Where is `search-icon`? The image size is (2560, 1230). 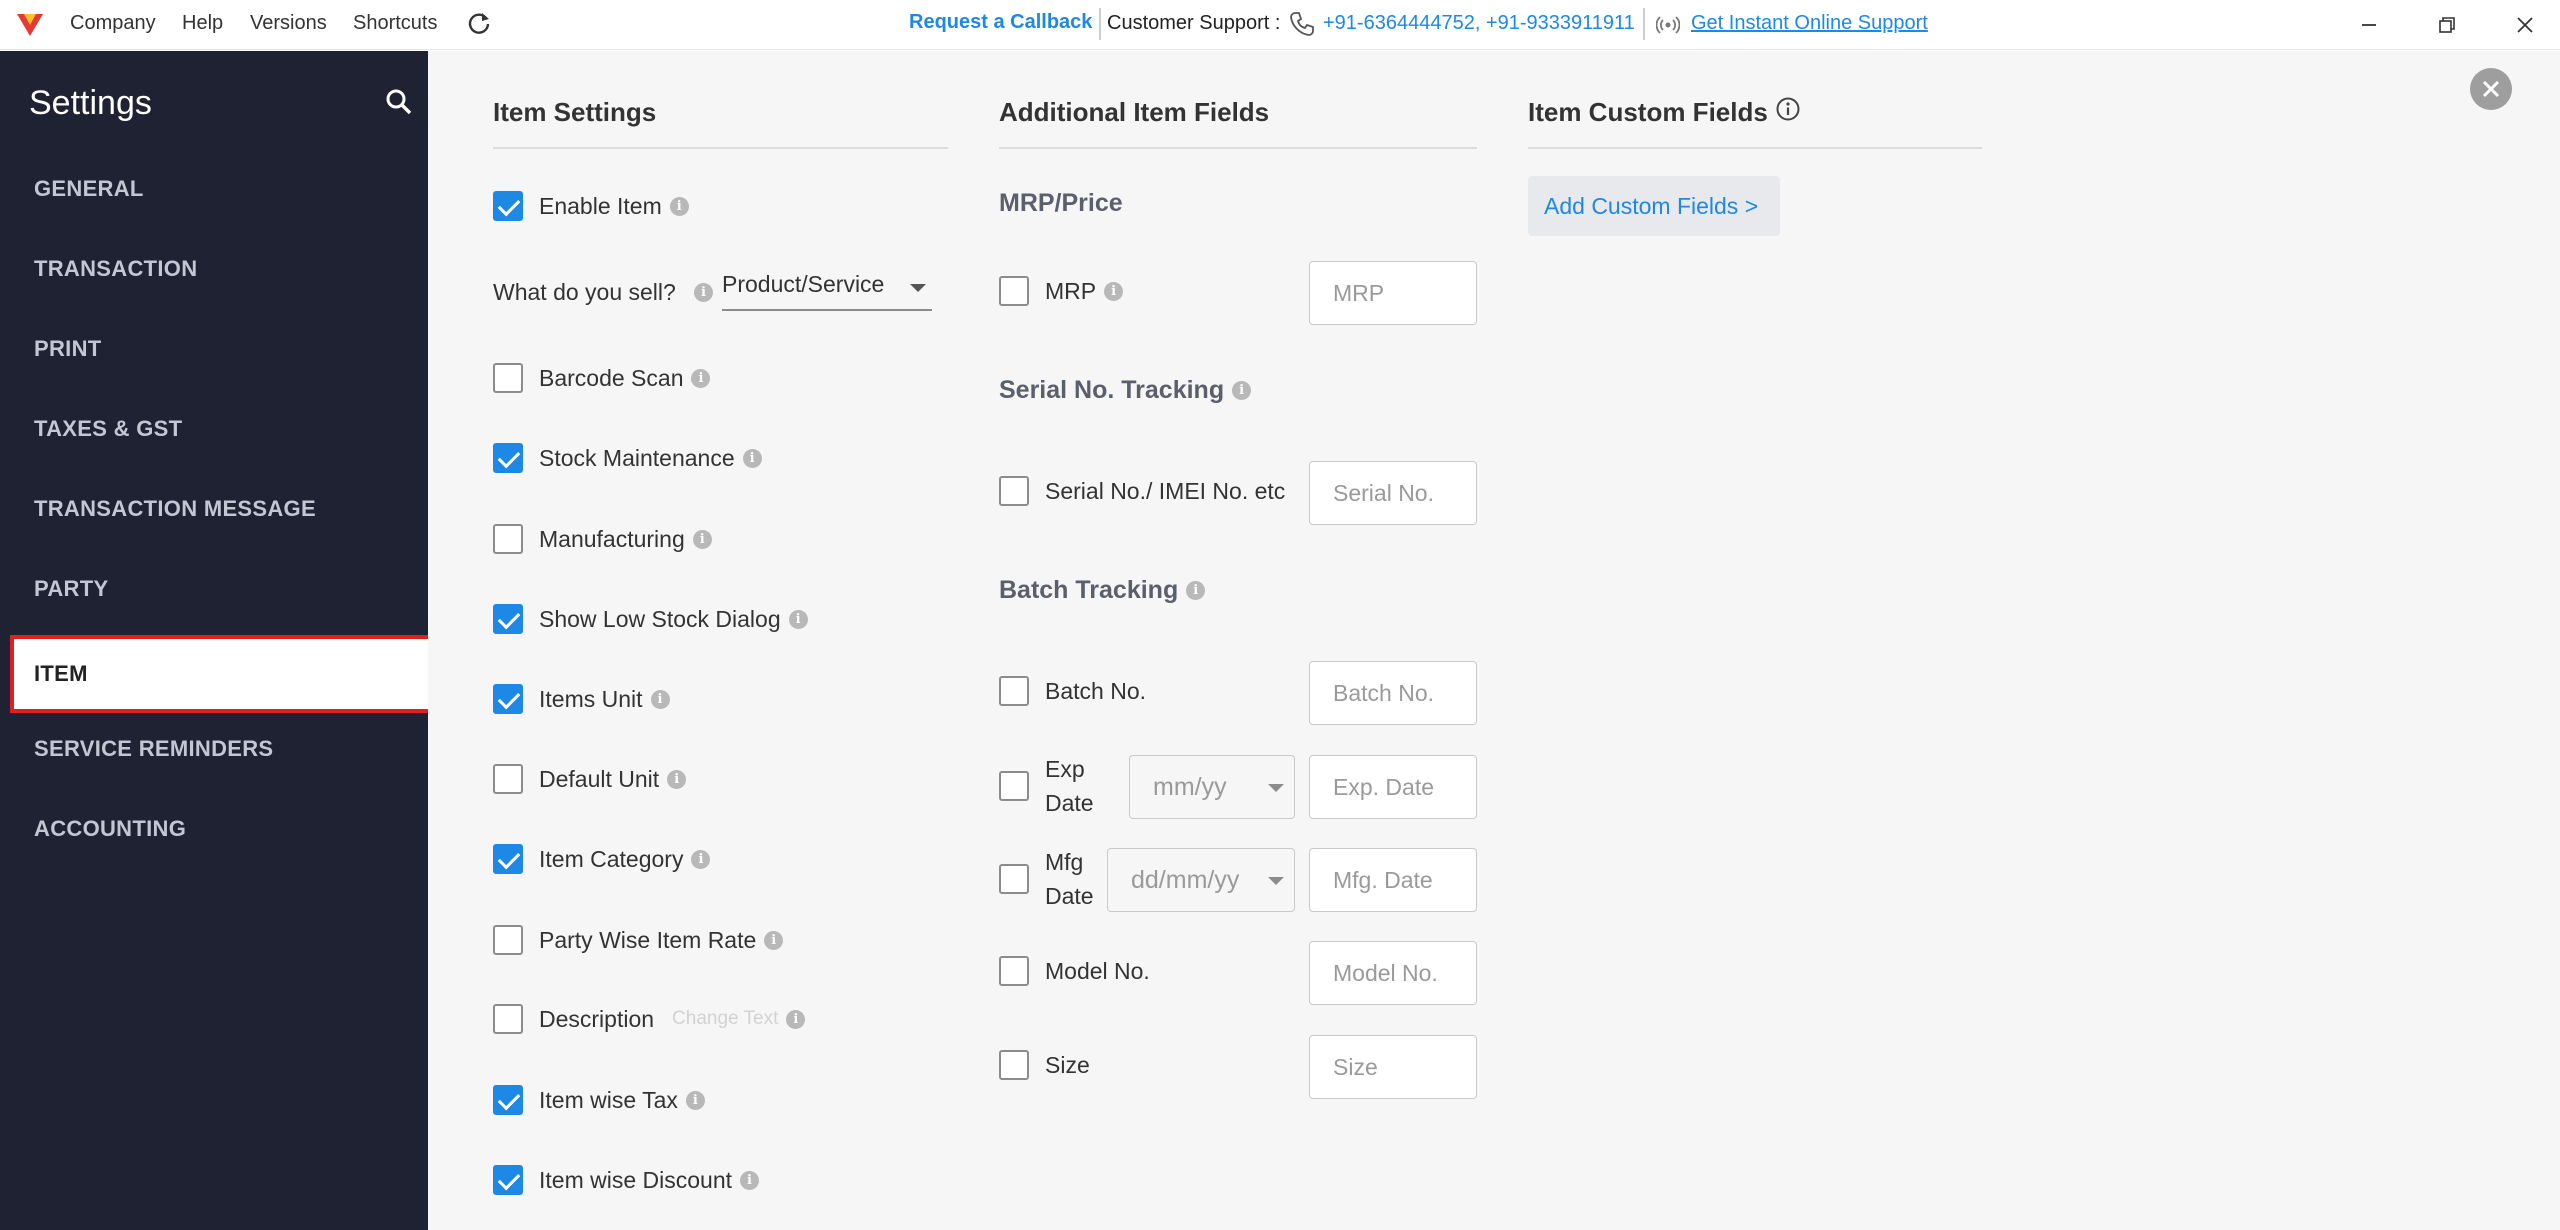
search-icon is located at coordinates (399, 102).